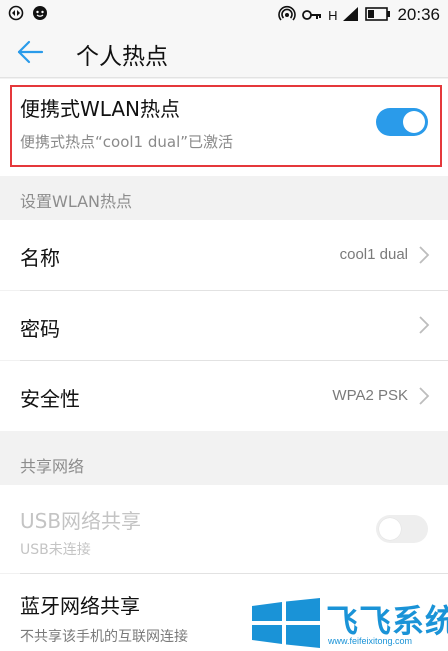  What do you see at coordinates (104, 637) in the screenshot?
I see `bluetooth-tethering-status: 不共享该手机的互联网连接` at bounding box center [104, 637].